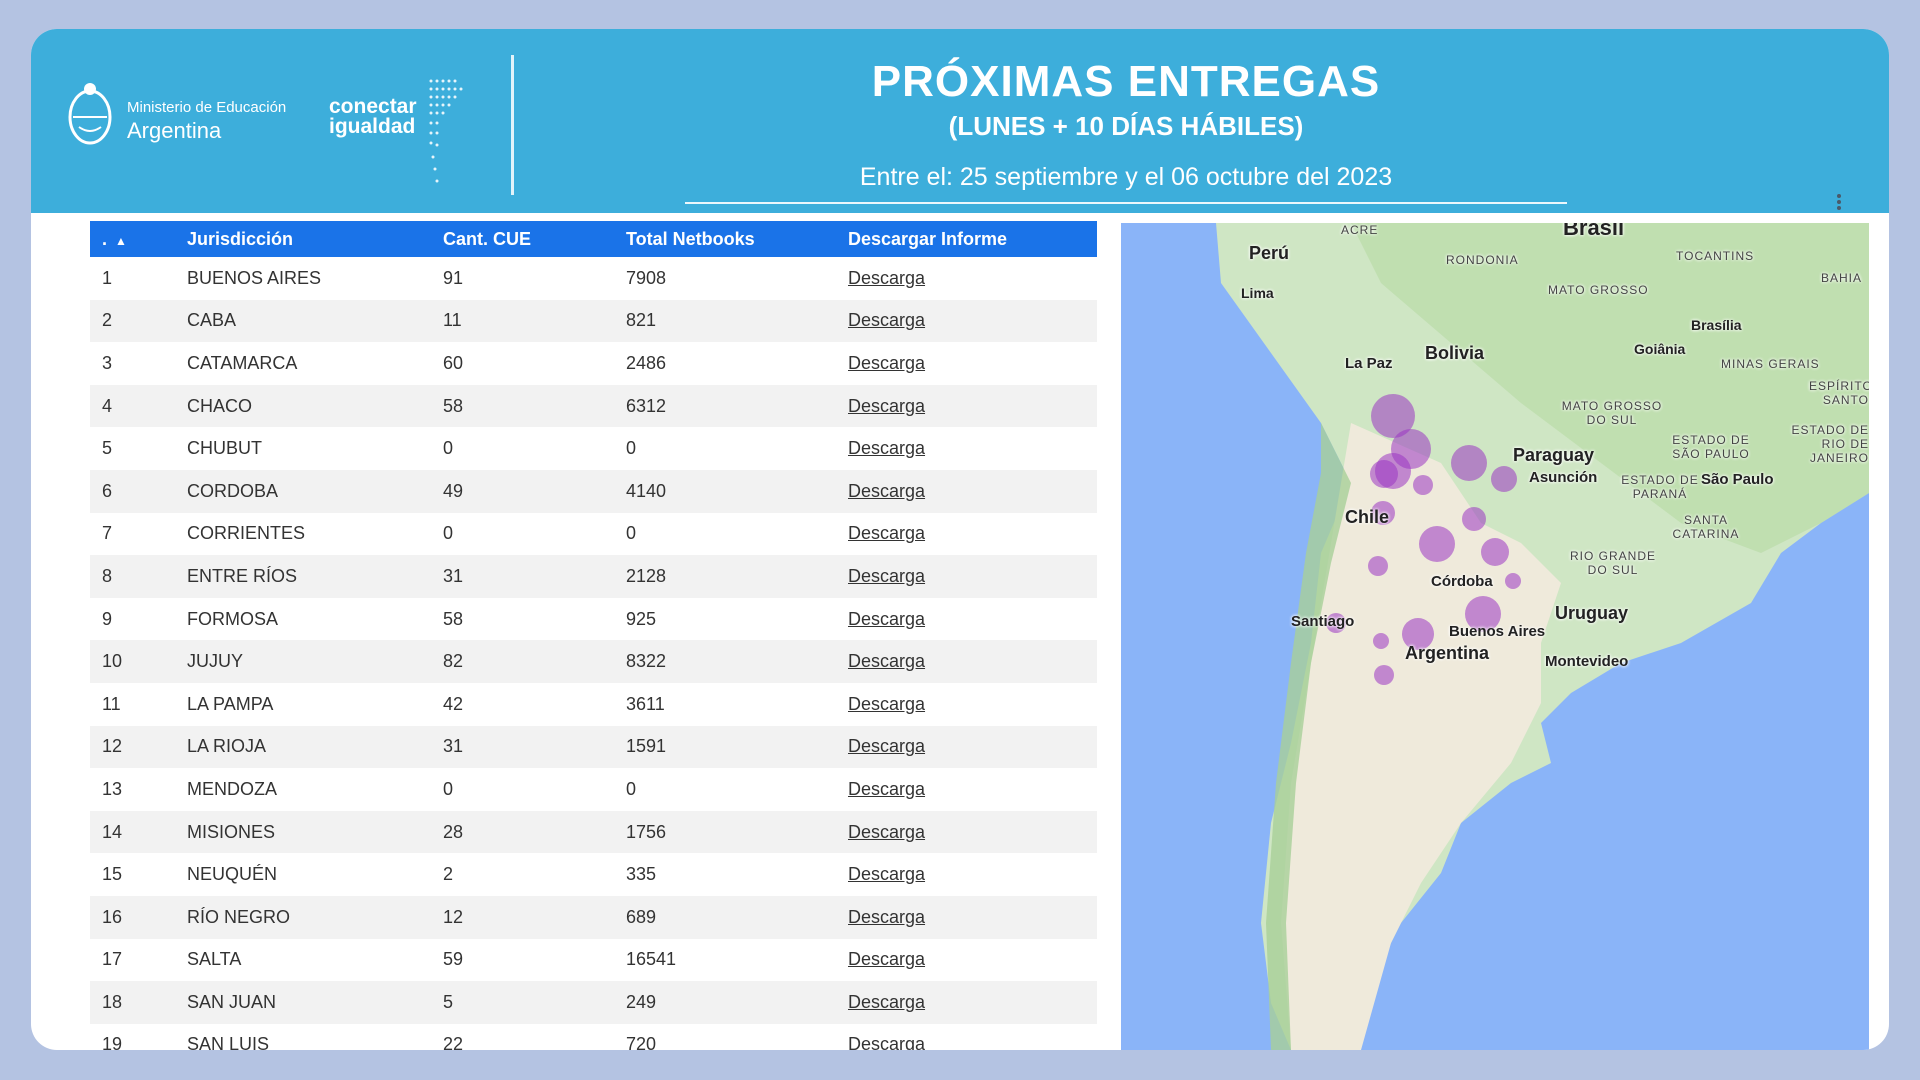  What do you see at coordinates (138, 239) in the screenshot?
I see `col-header-index: . ▲` at bounding box center [138, 239].